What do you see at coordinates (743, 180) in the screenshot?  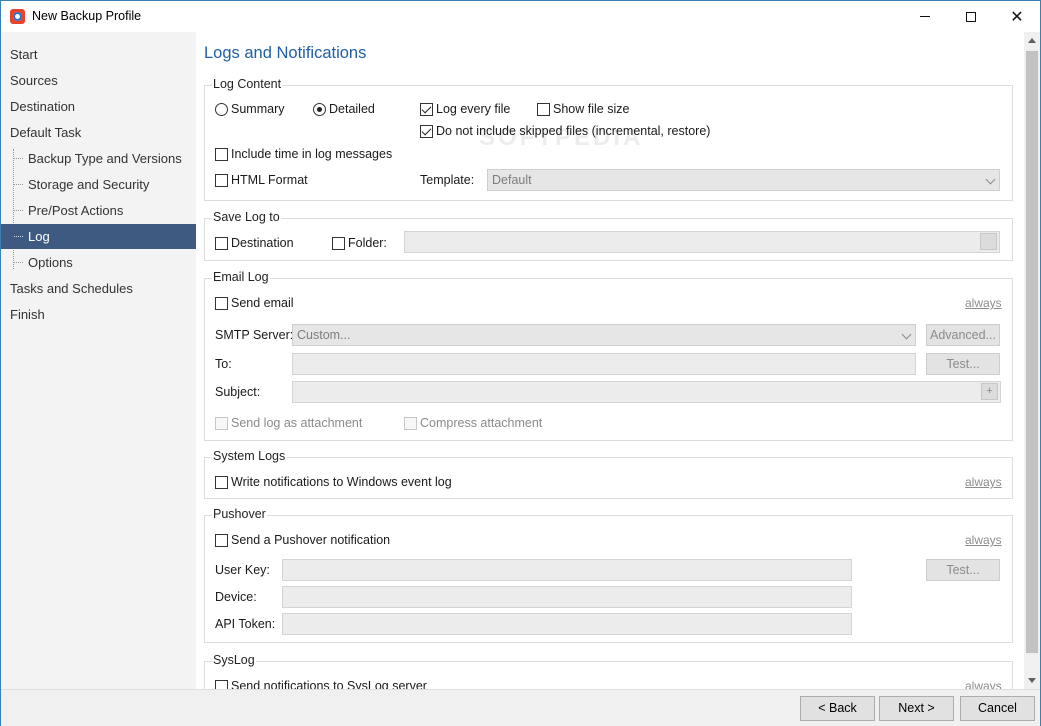 I see `template-select: Default` at bounding box center [743, 180].